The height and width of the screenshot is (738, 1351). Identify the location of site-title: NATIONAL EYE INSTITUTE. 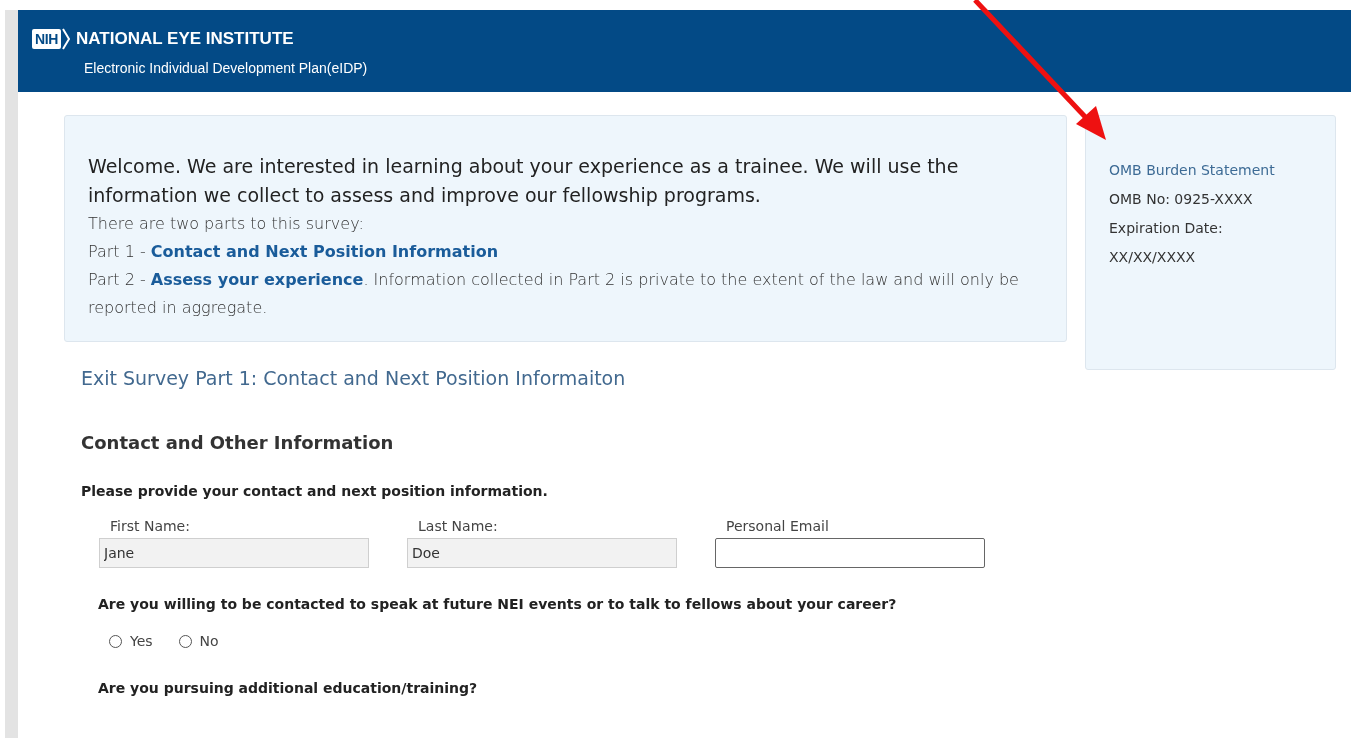
(185, 39).